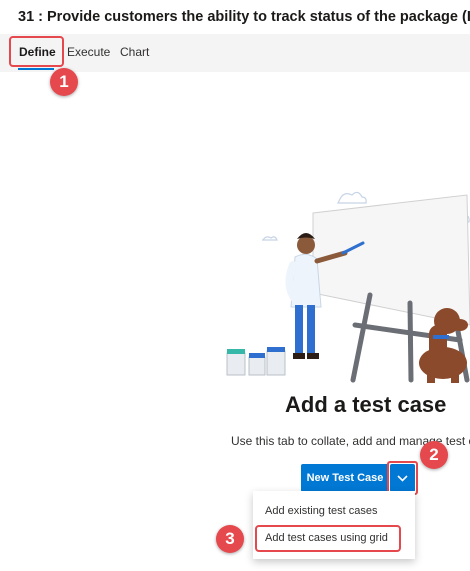 Image resolution: width=470 pixels, height=571 pixels. I want to click on tab-chart: Chart, so click(134, 52).